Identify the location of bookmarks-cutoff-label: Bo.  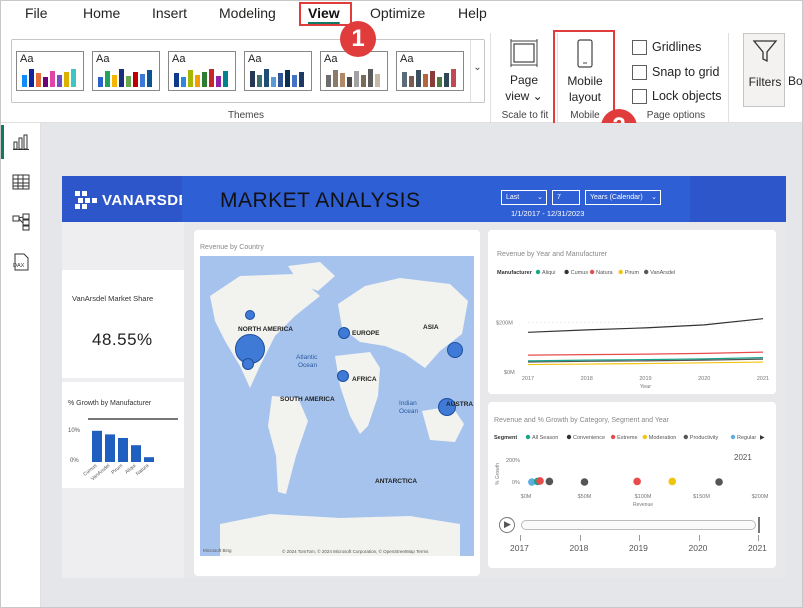
(795, 81).